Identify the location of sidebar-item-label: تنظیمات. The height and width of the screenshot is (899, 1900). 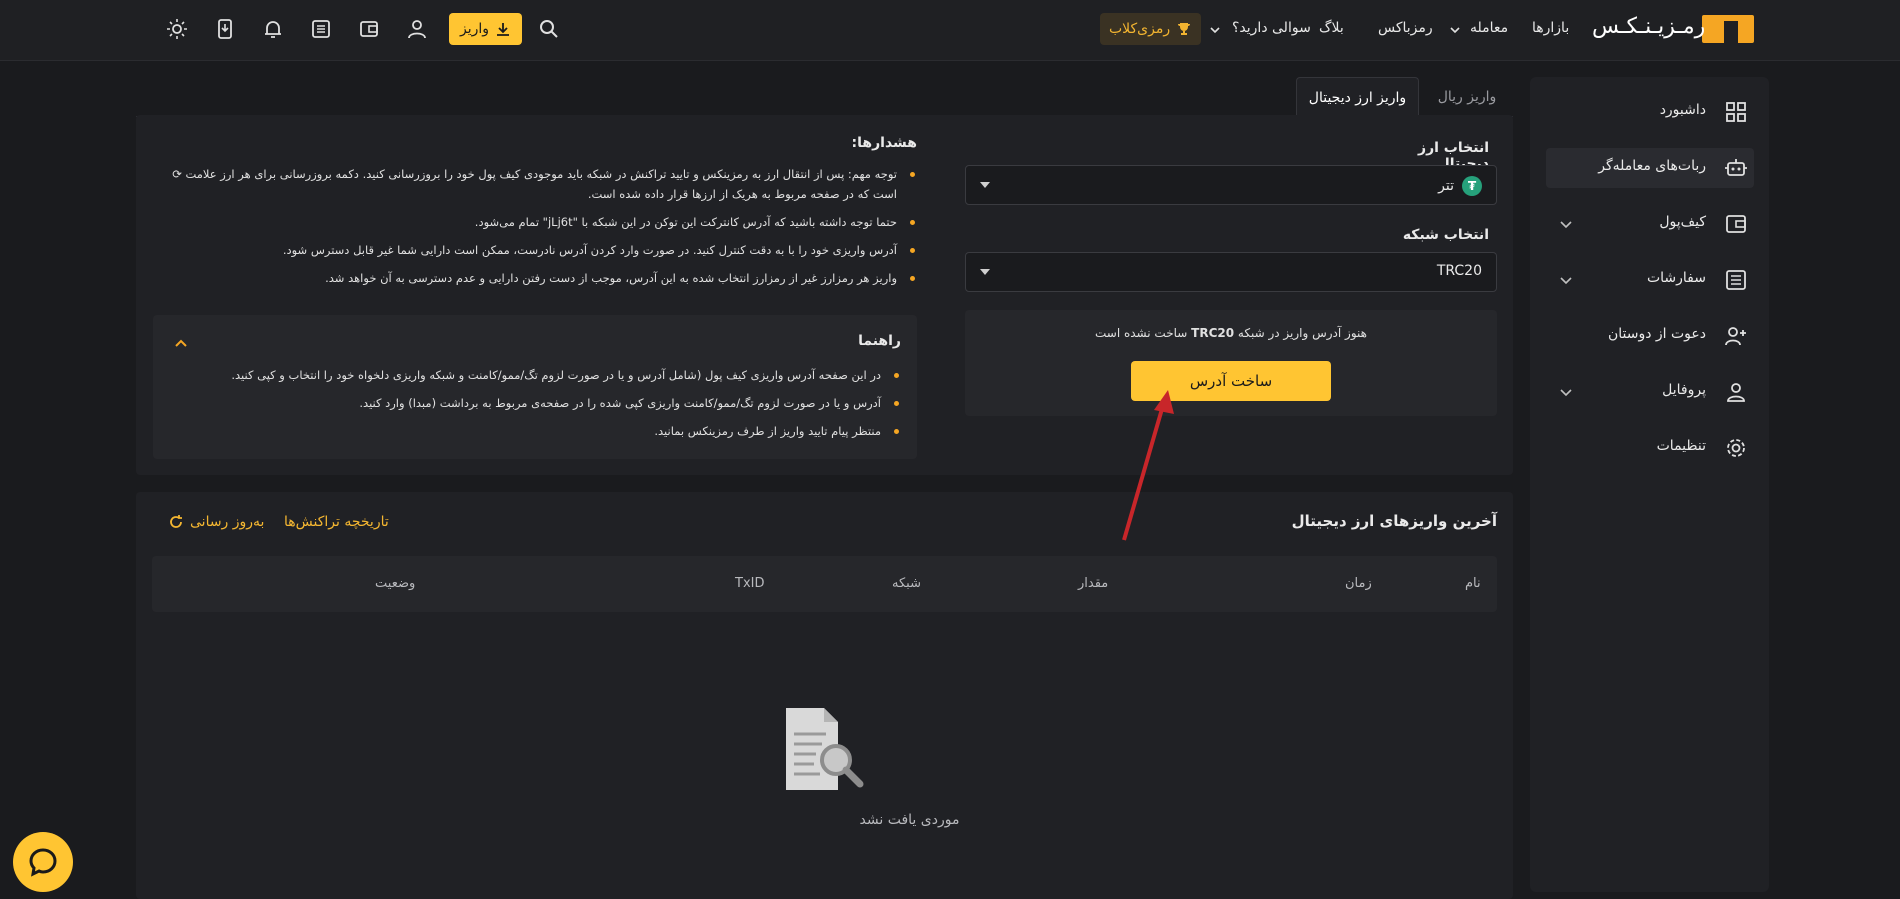
(1681, 446).